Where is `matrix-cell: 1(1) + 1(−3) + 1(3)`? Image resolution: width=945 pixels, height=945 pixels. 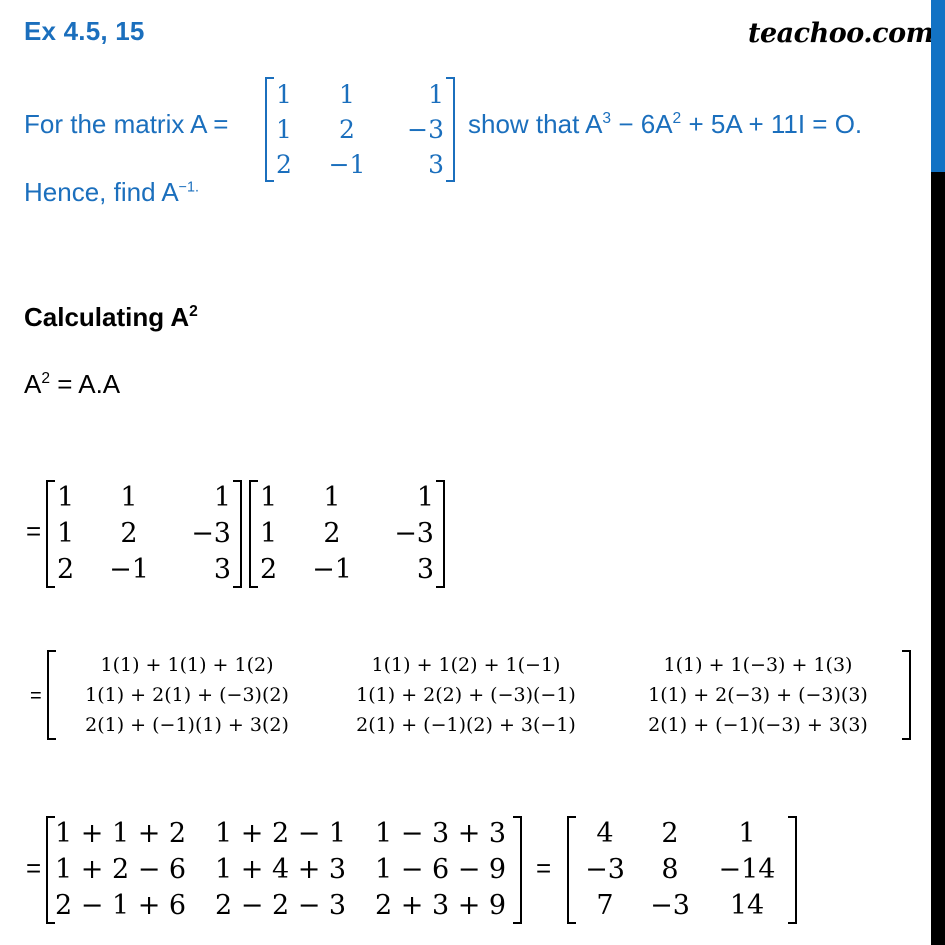
matrix-cell: 1(1) + 1(−3) + 1(3) is located at coordinates (758, 665).